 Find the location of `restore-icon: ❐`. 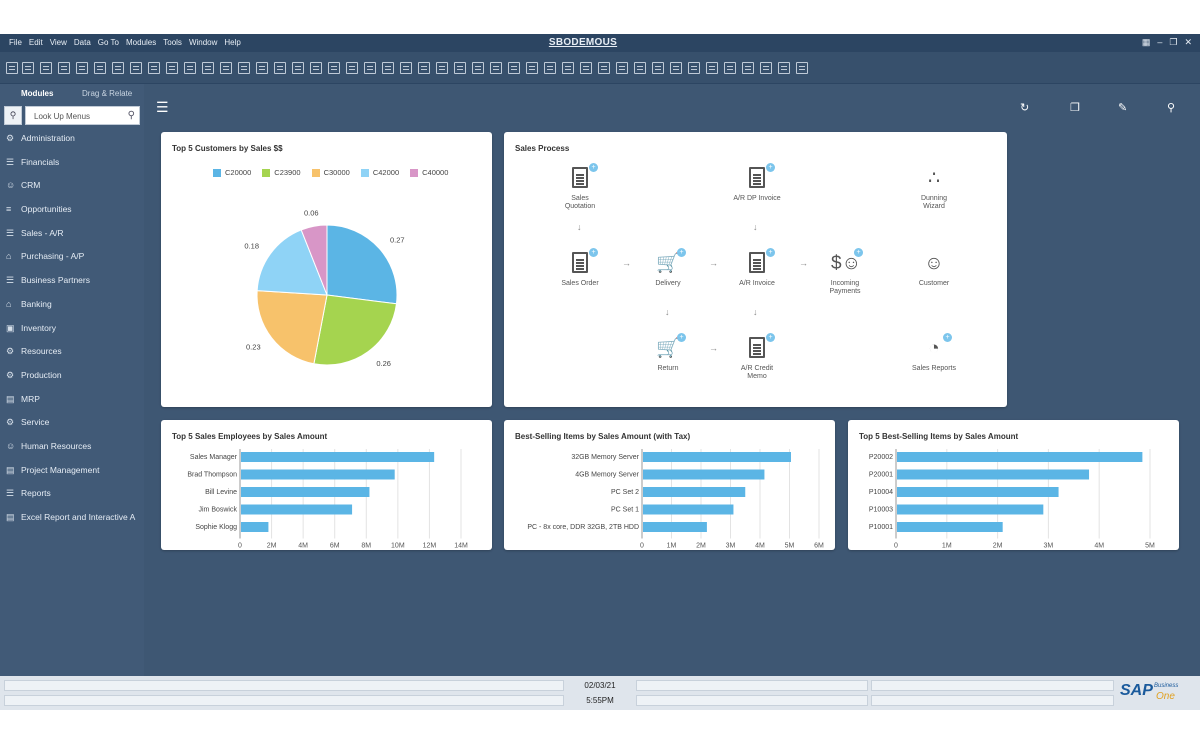

restore-icon: ❐ is located at coordinates (1173, 42).